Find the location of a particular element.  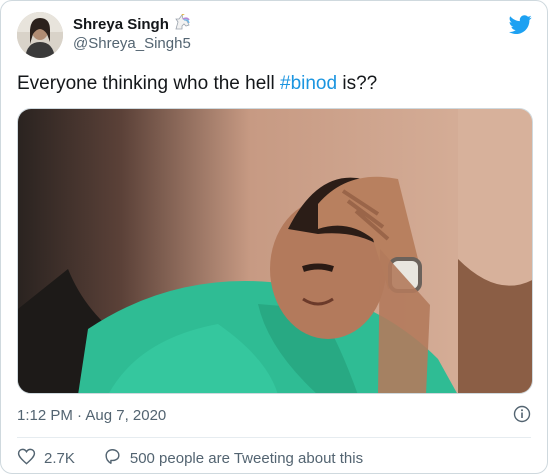

avatar is located at coordinates (40, 35).